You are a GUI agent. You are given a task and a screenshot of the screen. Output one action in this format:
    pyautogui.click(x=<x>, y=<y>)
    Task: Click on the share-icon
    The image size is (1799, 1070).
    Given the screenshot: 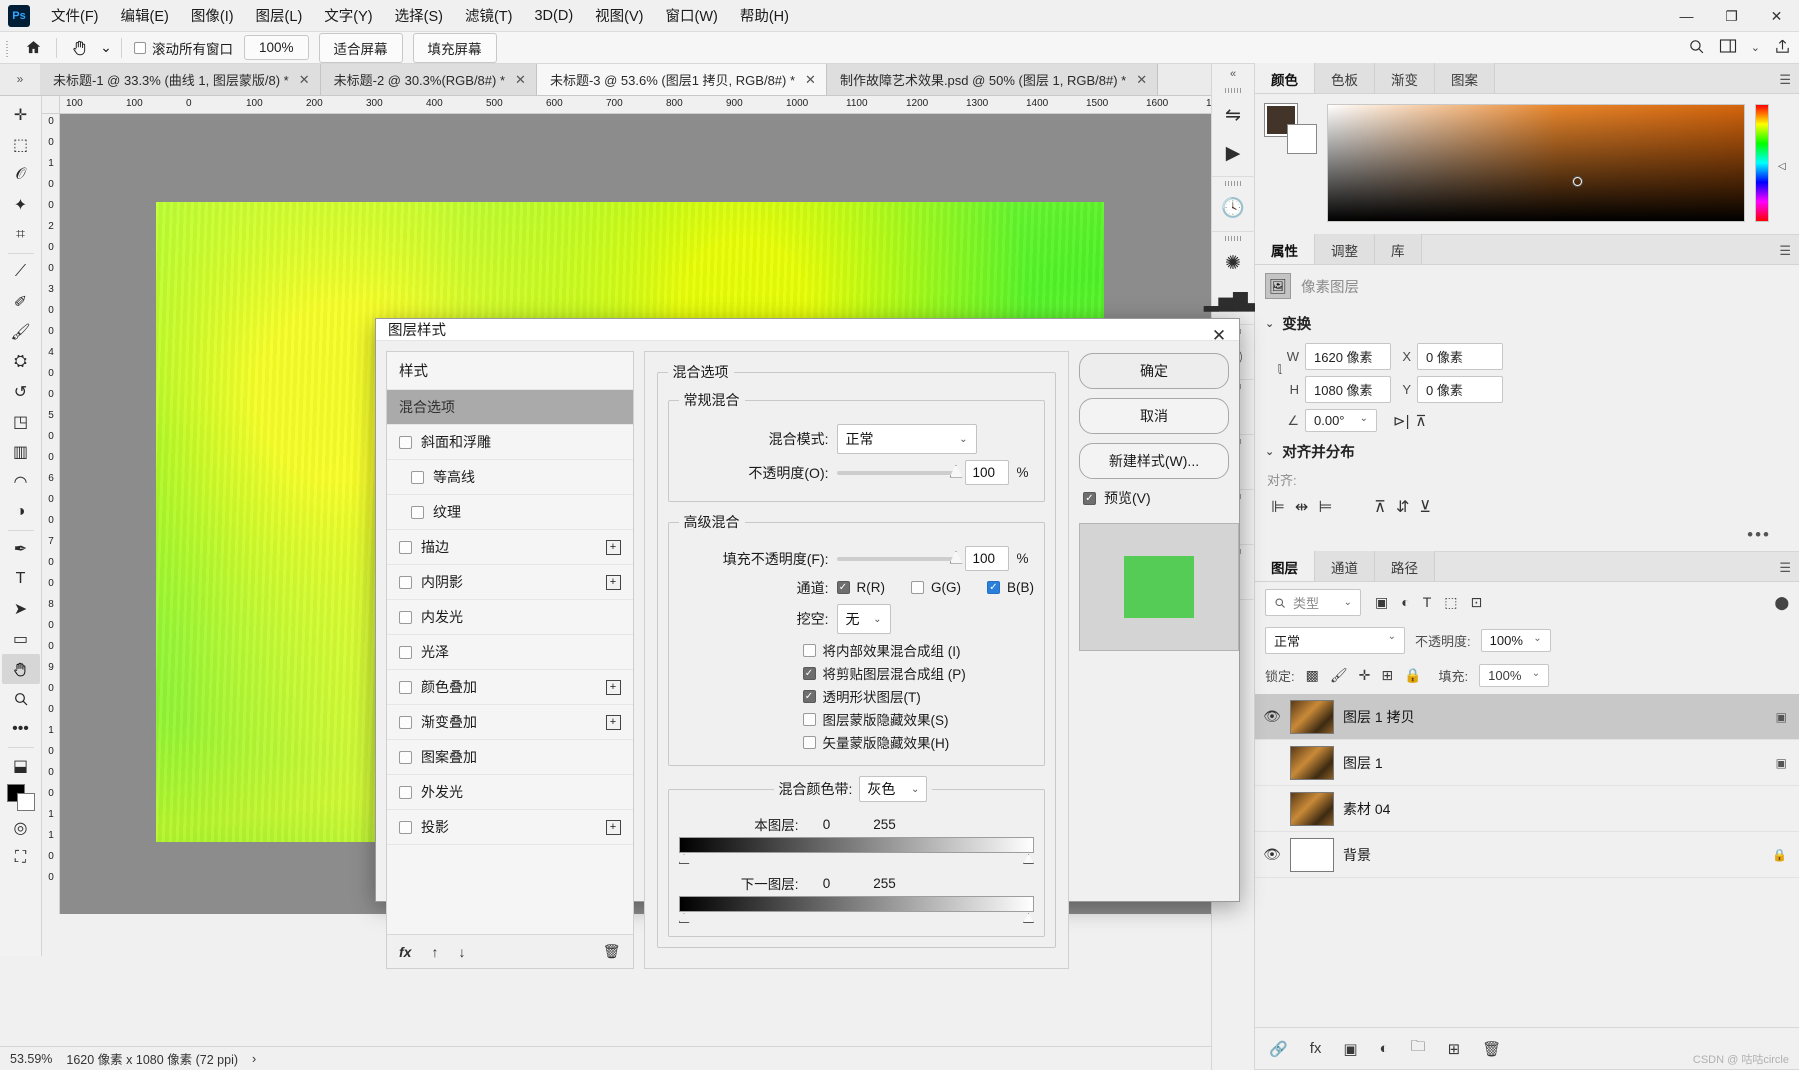 What is the action you would take?
    pyautogui.click(x=1782, y=48)
    